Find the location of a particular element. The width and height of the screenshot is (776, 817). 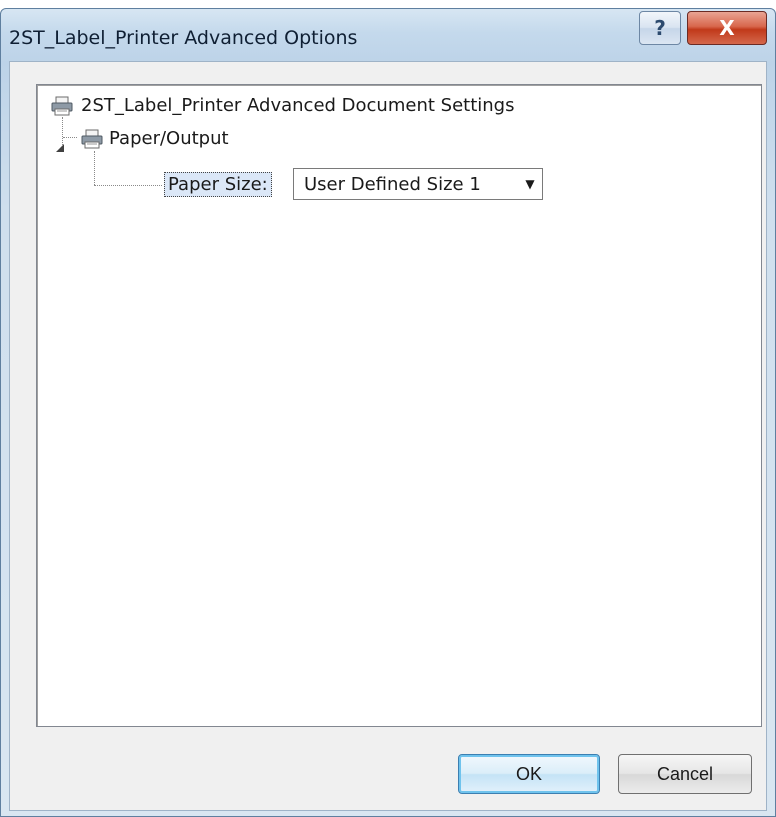

title-bar: 2ST_Label_Printer Advanced Options ? X is located at coordinates (388, 37).